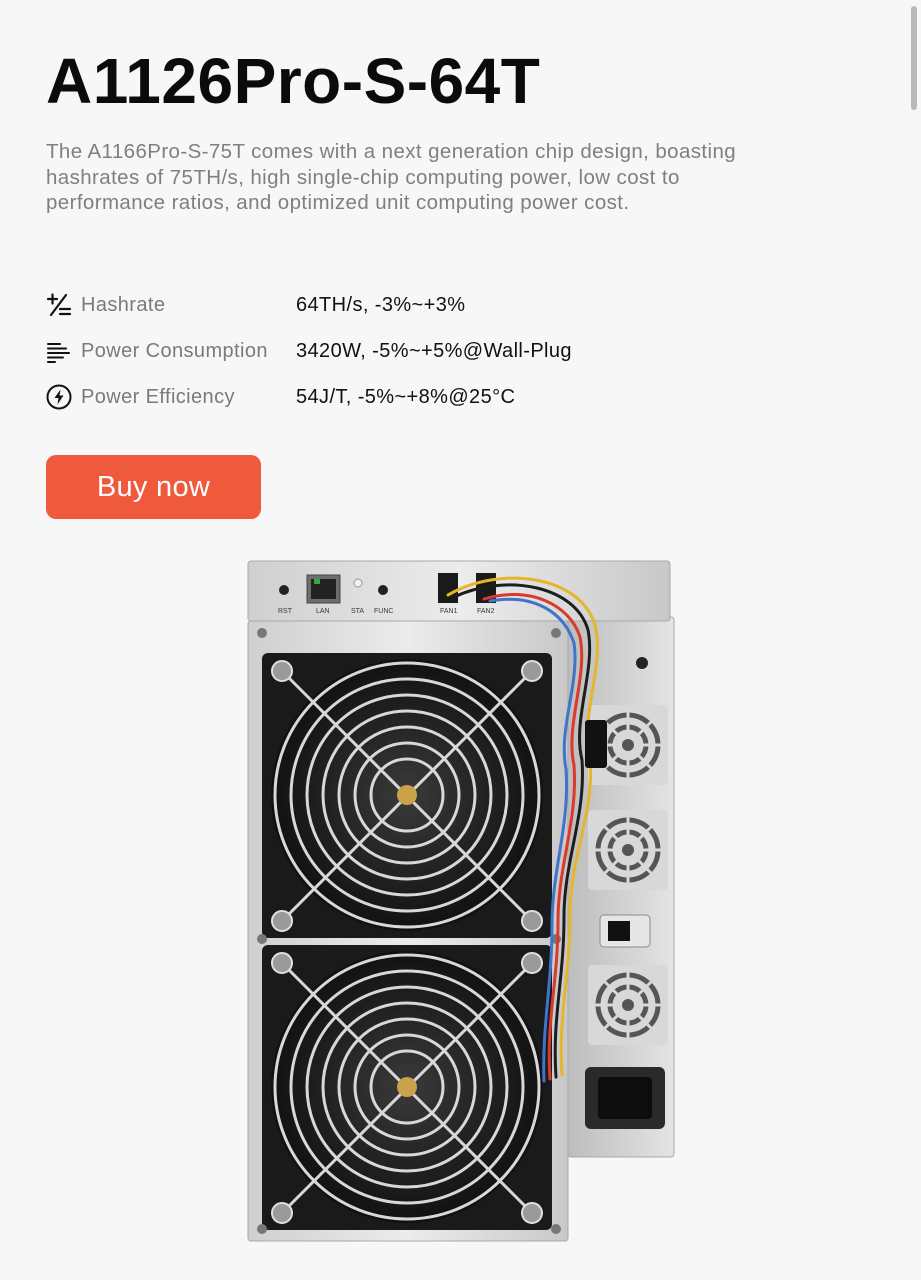  I want to click on spec-value: 3420W, -5%~+5%@Wall-Plug, so click(434, 351).